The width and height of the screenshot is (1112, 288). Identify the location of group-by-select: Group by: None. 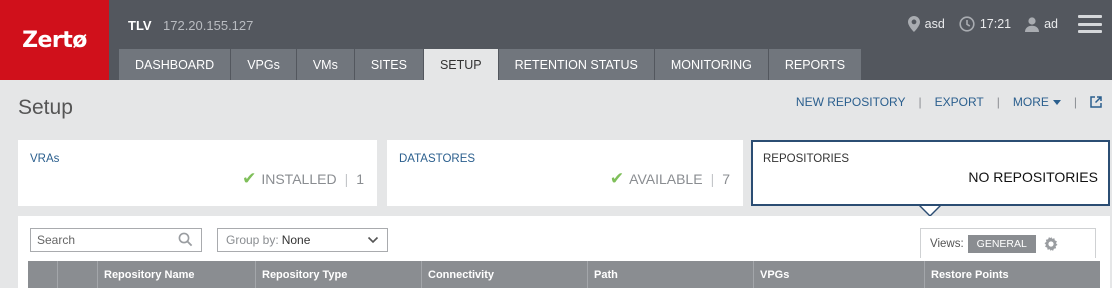
(302, 240).